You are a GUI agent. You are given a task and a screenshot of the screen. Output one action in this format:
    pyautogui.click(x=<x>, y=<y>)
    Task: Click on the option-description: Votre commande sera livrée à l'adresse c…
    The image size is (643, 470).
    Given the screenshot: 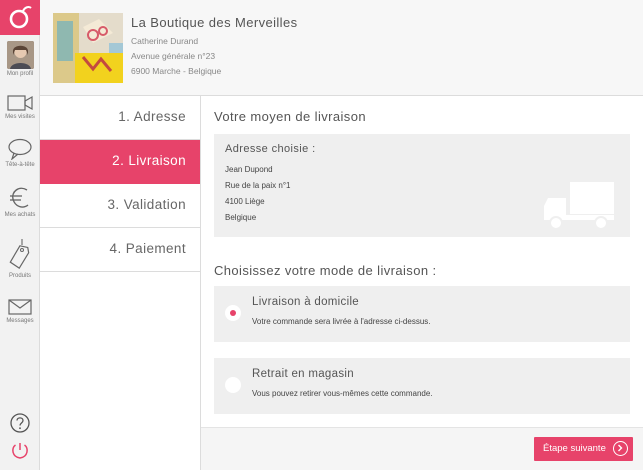 What is the action you would take?
    pyautogui.click(x=341, y=321)
    